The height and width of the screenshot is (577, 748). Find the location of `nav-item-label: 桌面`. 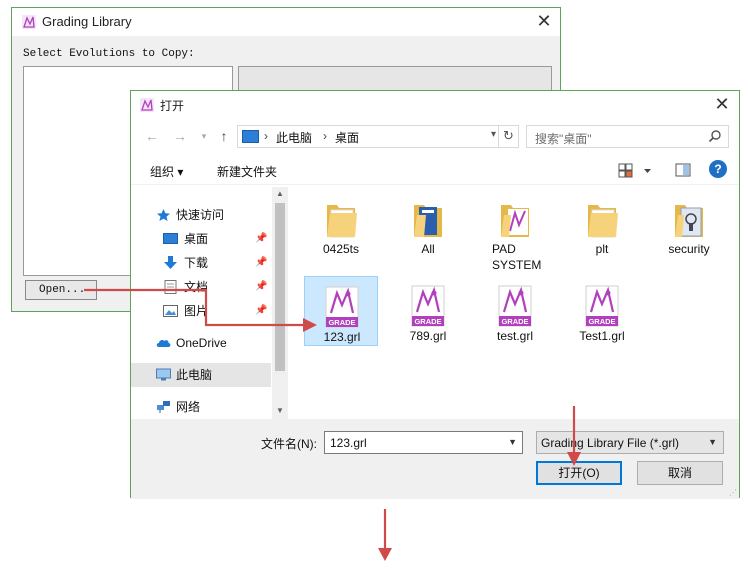

nav-item-label: 桌面 is located at coordinates (196, 239).